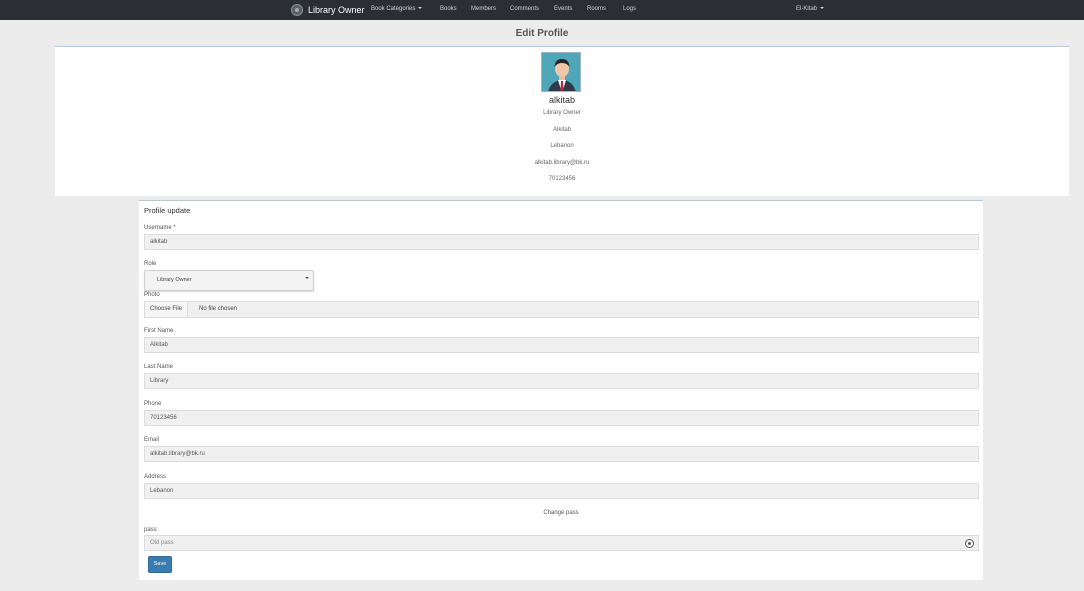 The width and height of the screenshot is (1084, 591). Describe the element at coordinates (160, 228) in the screenshot. I see `username-label: Username *` at that location.